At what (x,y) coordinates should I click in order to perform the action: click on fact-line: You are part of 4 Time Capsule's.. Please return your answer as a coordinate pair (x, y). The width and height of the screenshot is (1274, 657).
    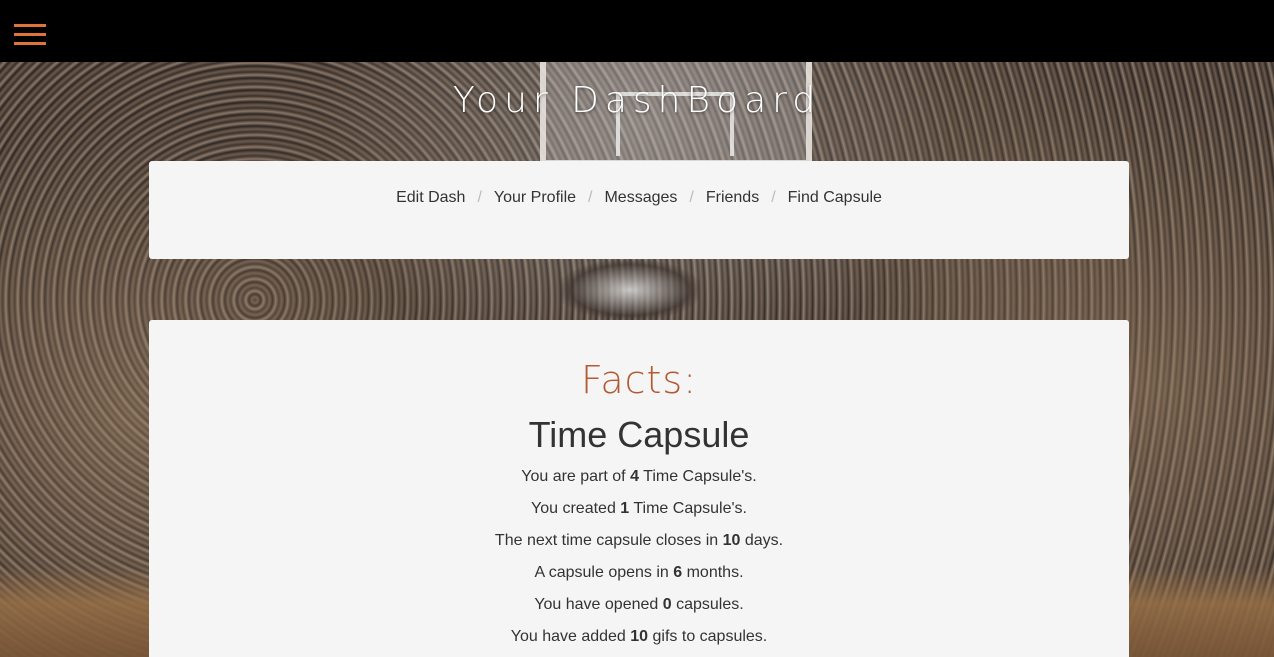
    Looking at the image, I should click on (639, 476).